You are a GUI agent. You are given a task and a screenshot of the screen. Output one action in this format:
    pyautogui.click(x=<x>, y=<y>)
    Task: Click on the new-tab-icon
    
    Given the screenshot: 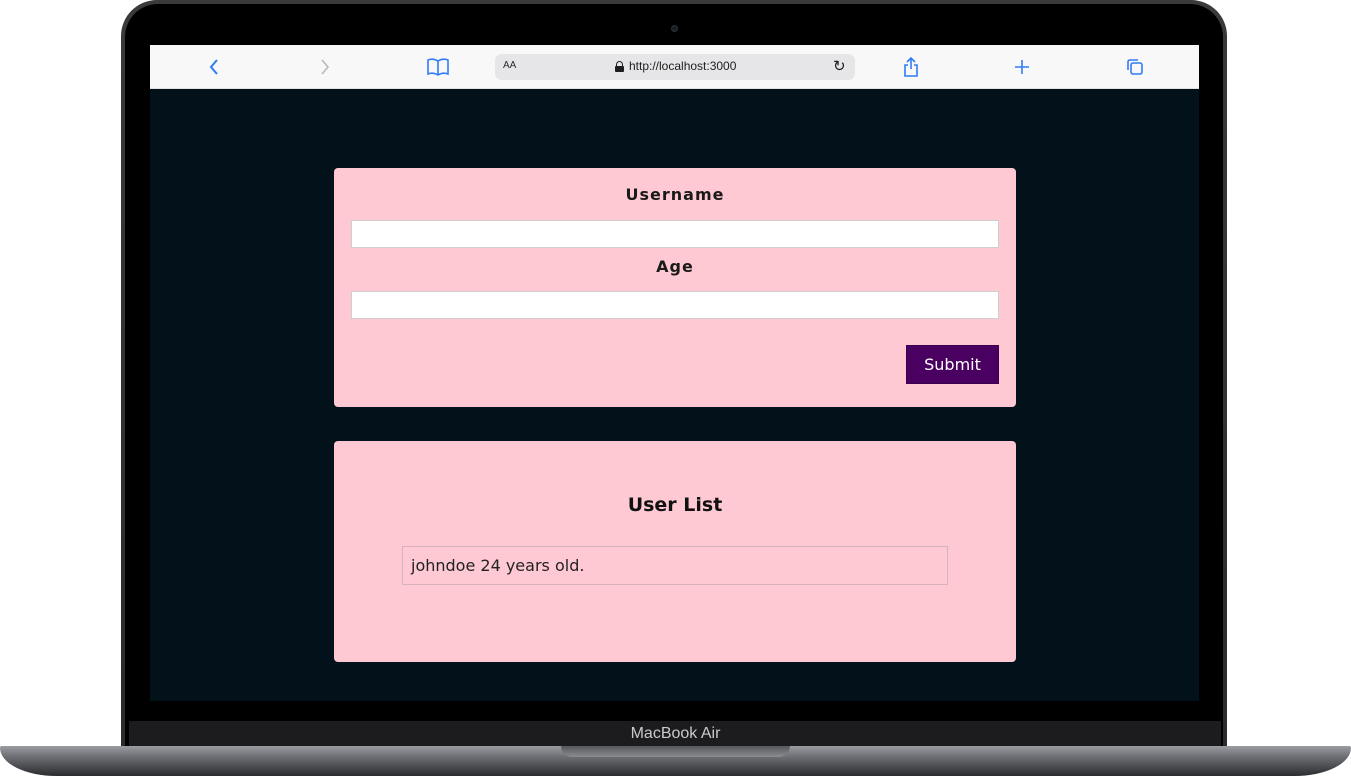 What is the action you would take?
    pyautogui.click(x=1022, y=67)
    